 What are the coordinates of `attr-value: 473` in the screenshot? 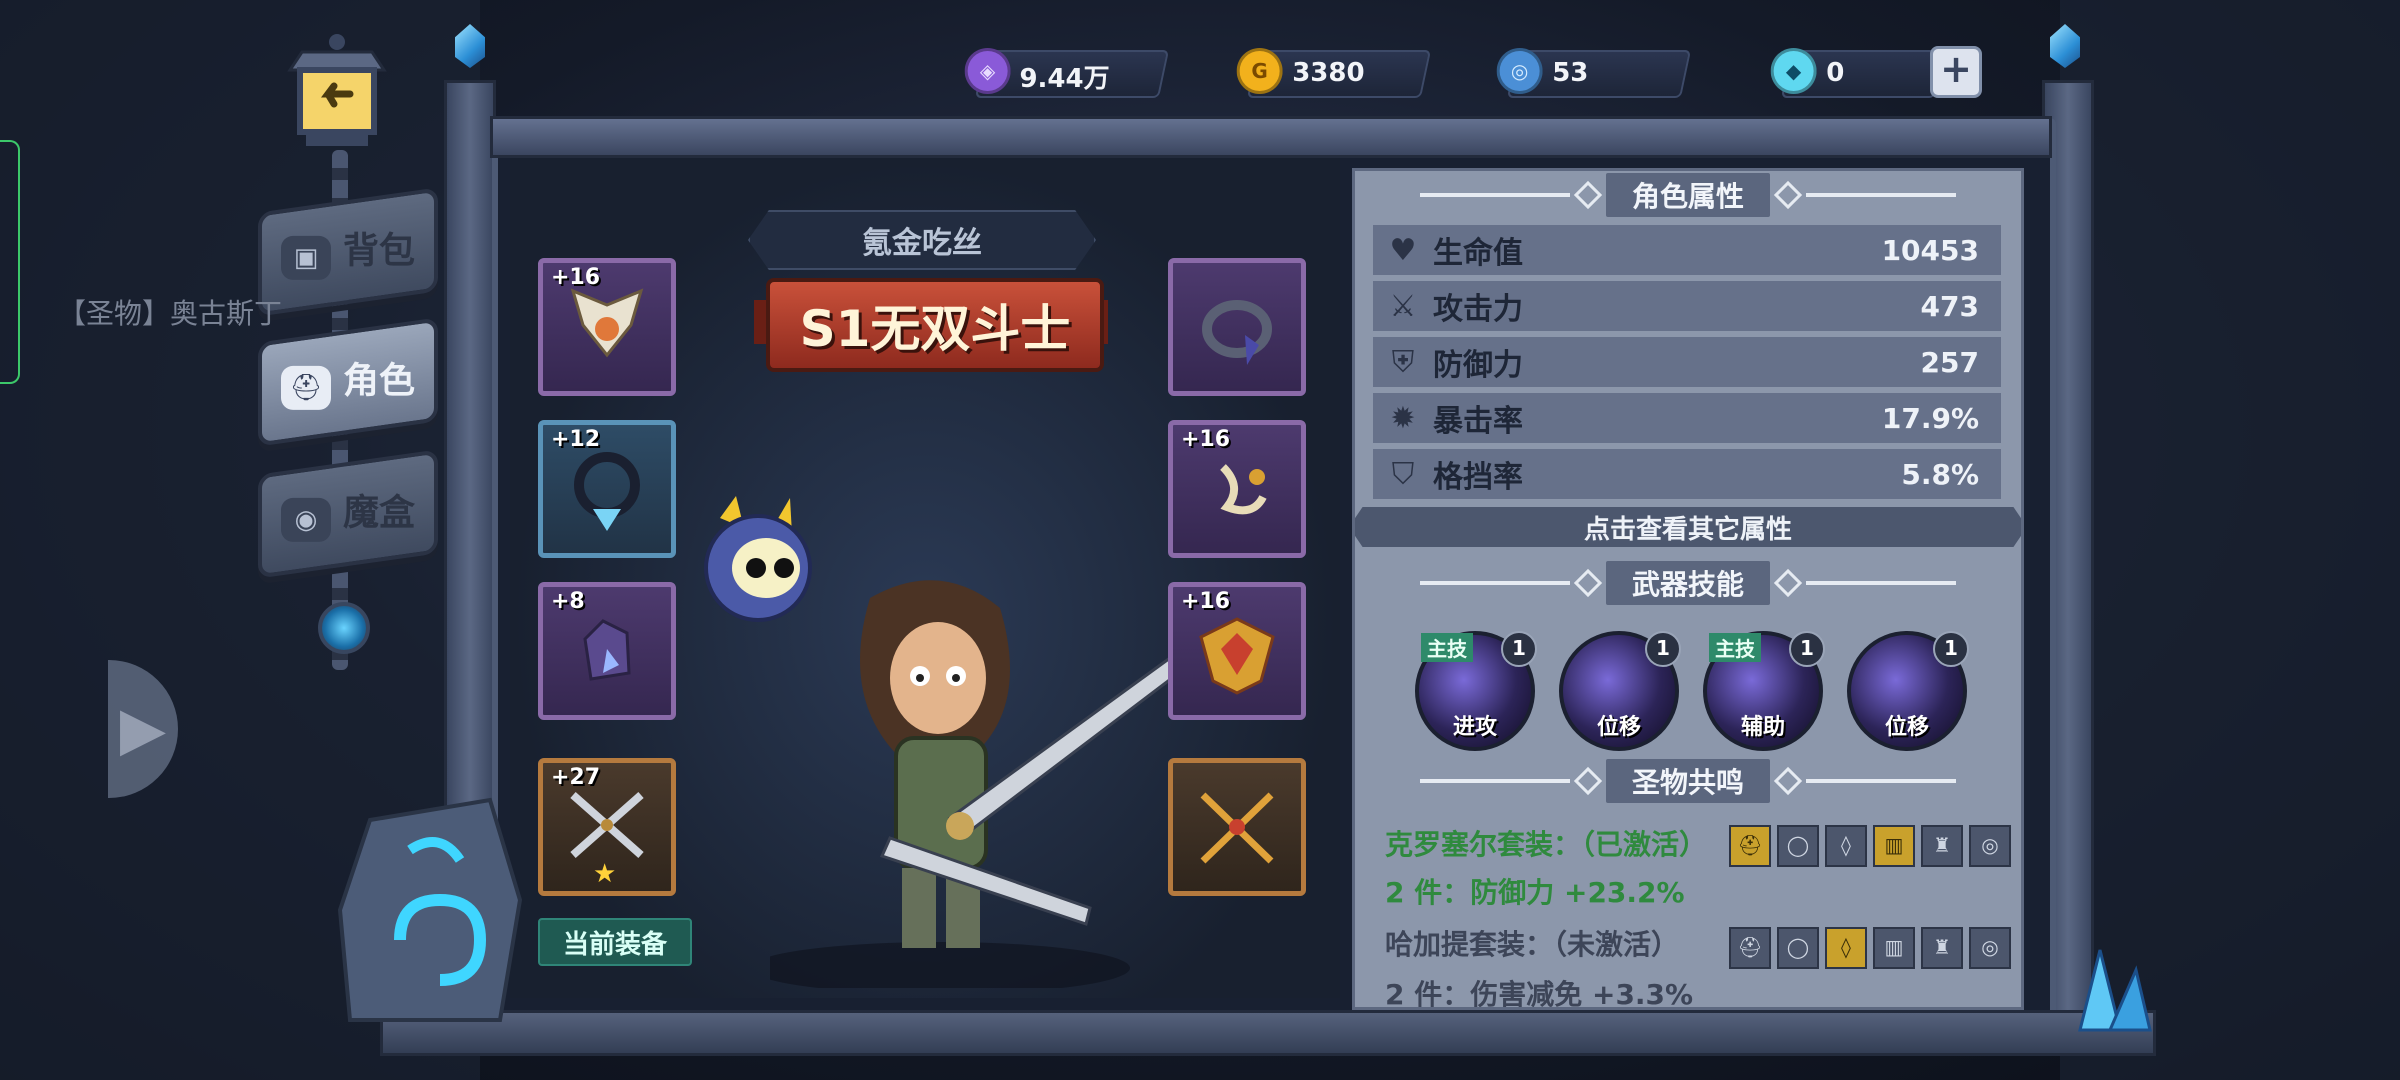 It's located at (1949, 306).